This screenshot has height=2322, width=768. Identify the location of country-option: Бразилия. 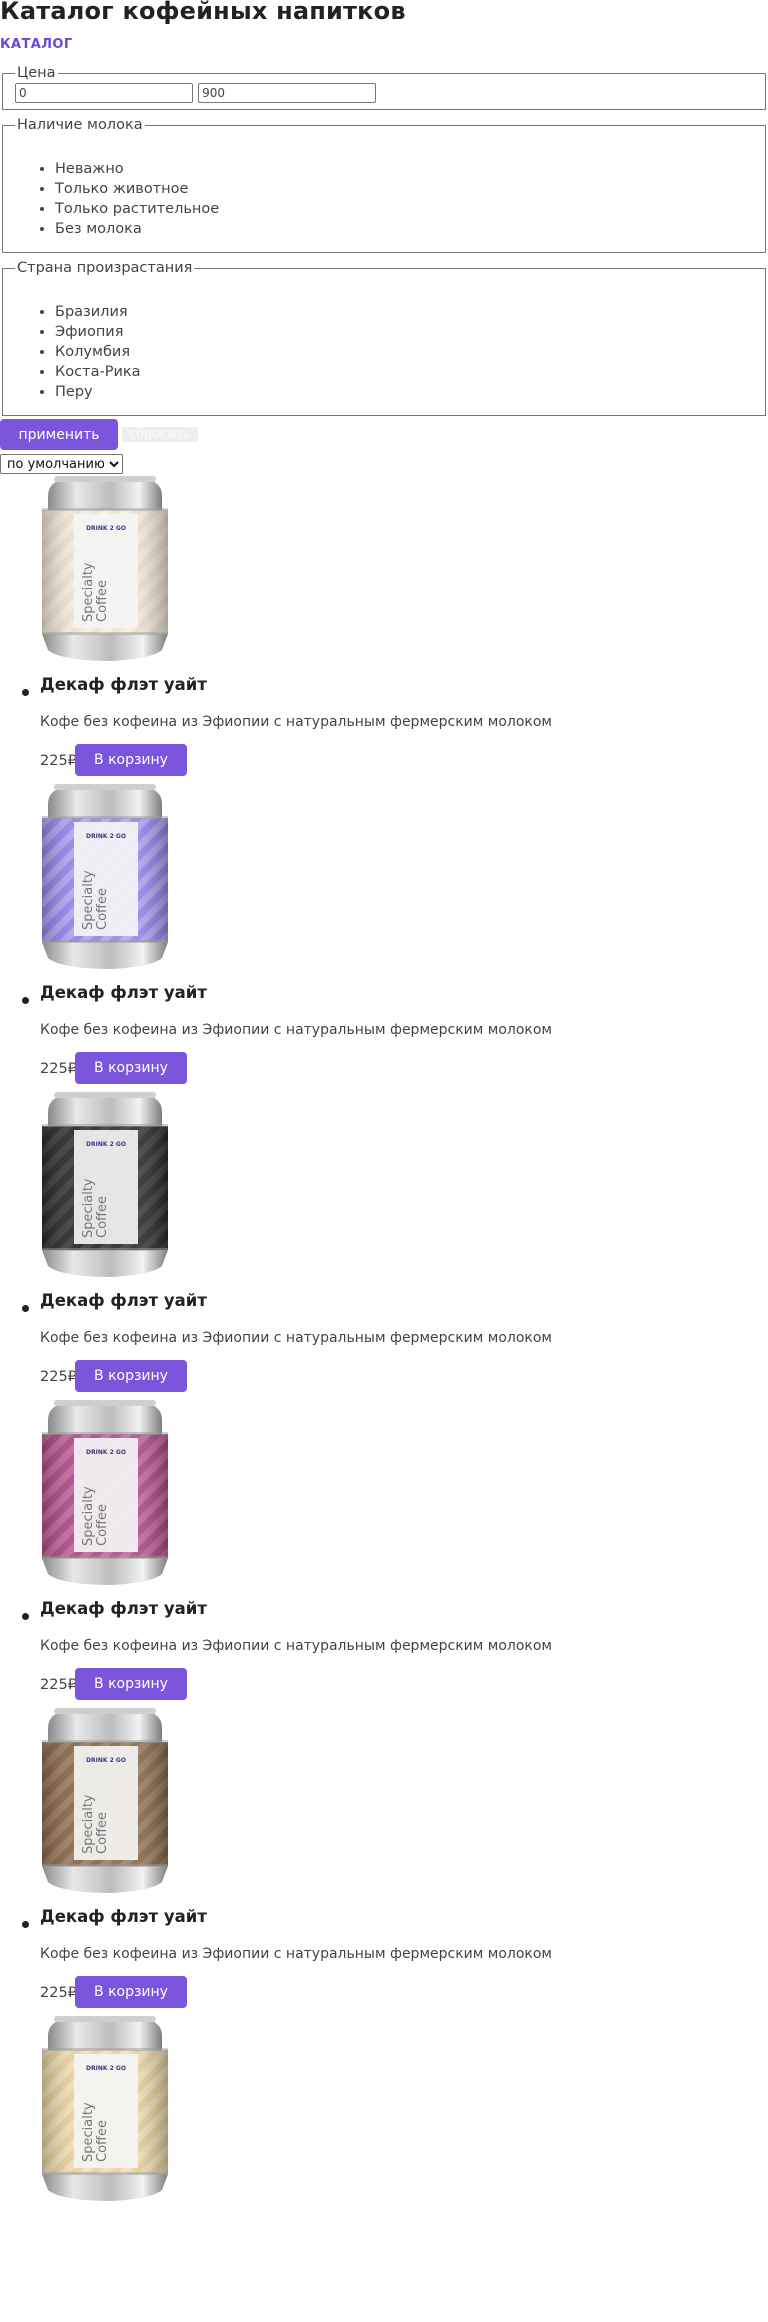
(404, 312).